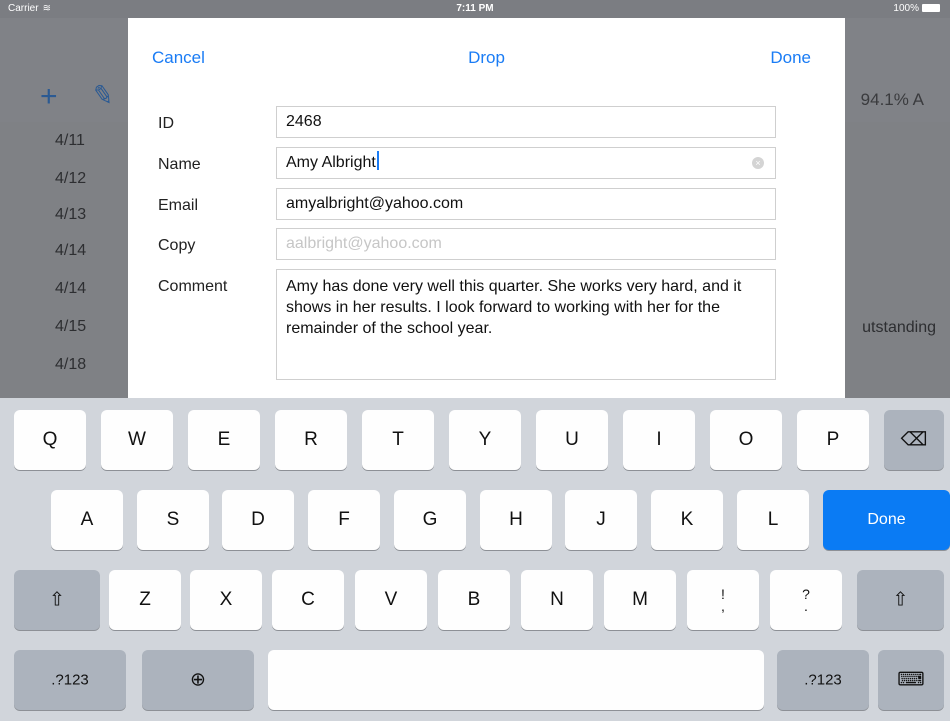 The height and width of the screenshot is (721, 950). What do you see at coordinates (906, 8) in the screenshot?
I see `battery-percent: 100%` at bounding box center [906, 8].